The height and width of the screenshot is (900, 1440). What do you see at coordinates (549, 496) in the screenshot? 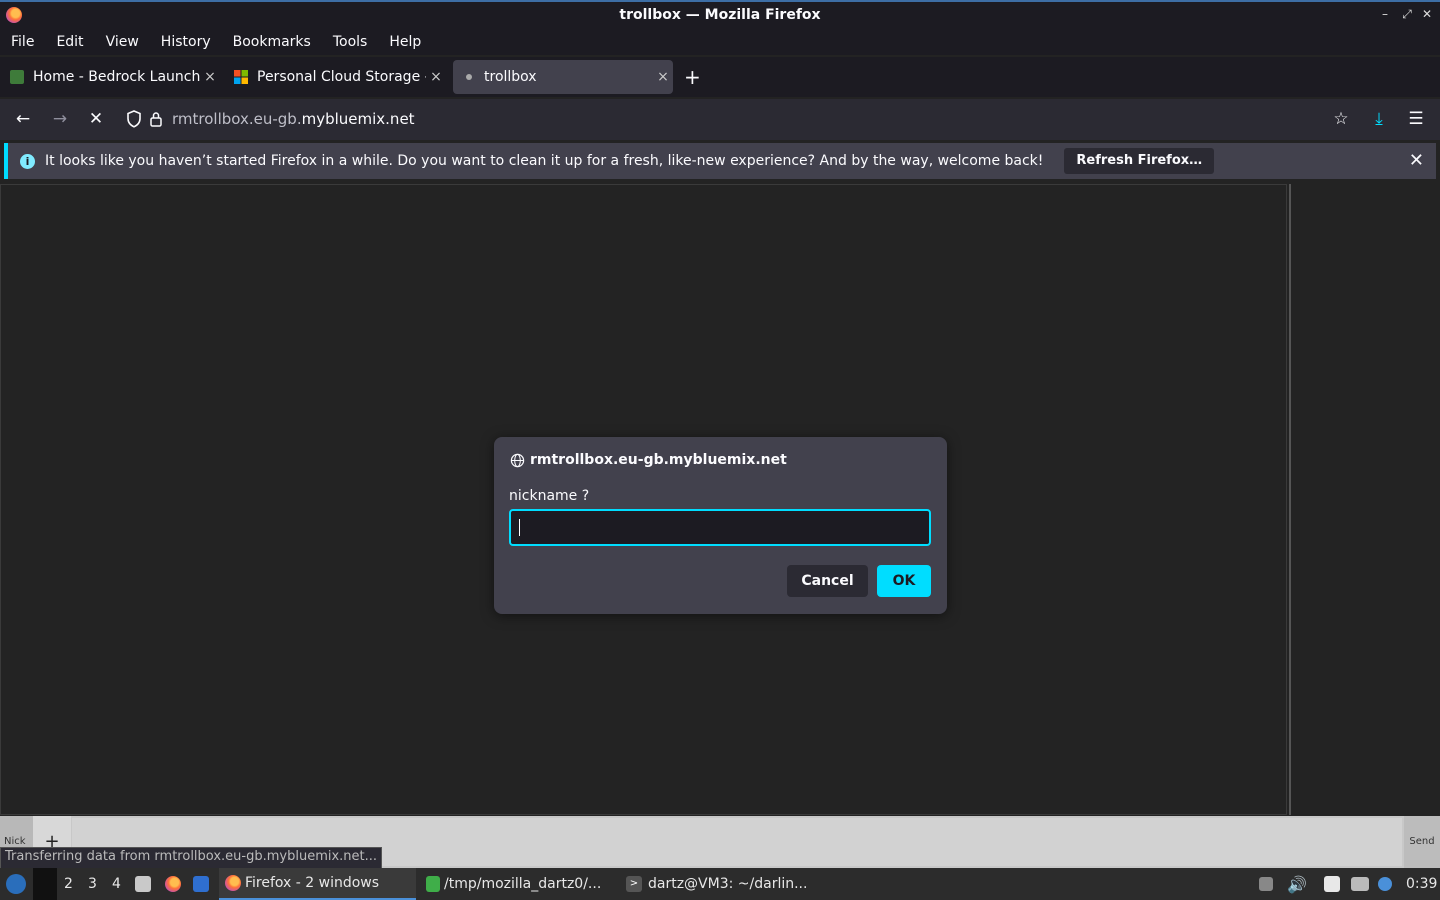
I see `dialog-prompt-label: nickname ?` at bounding box center [549, 496].